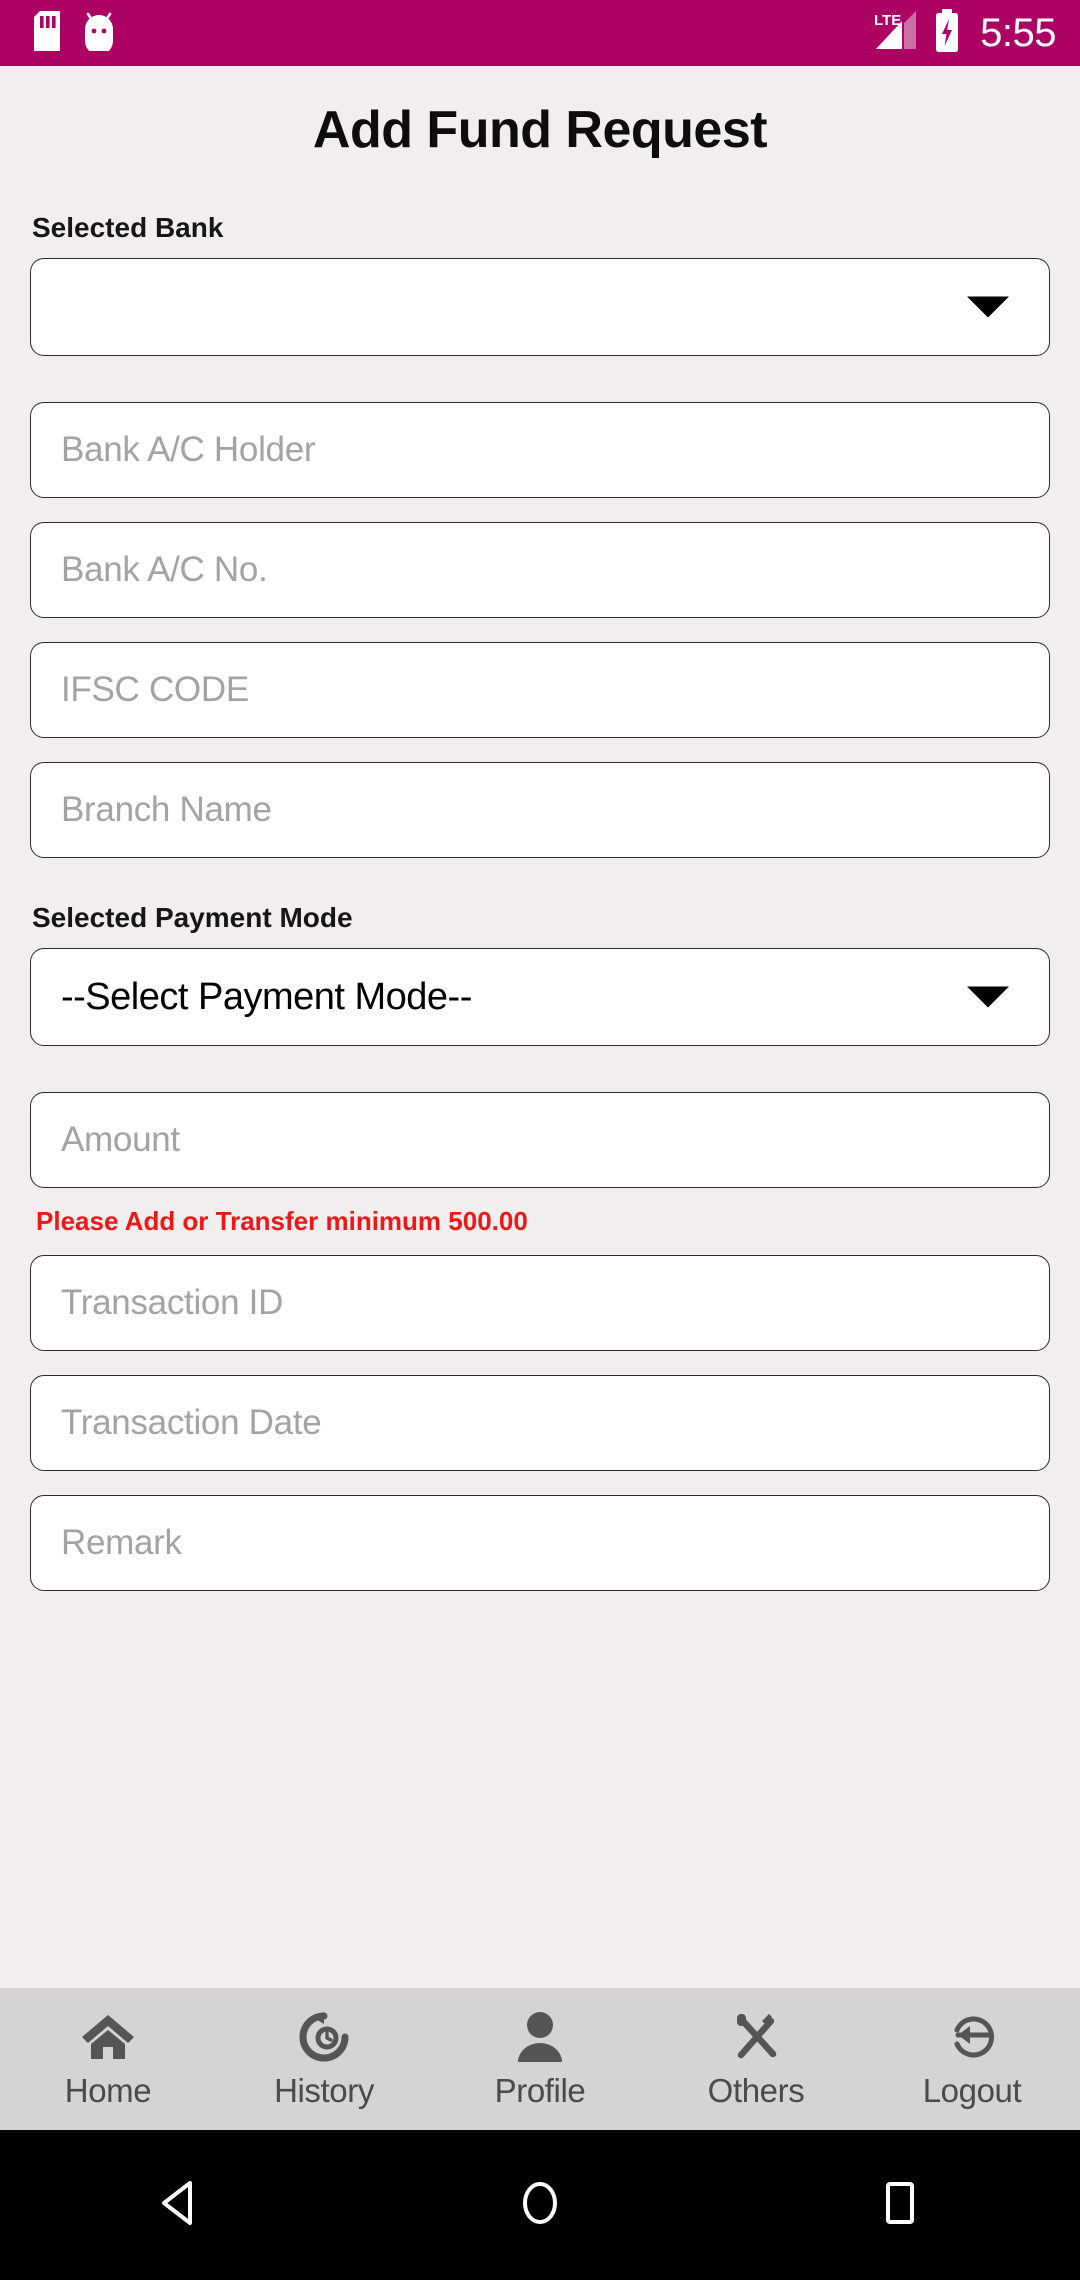 Image resolution: width=1080 pixels, height=2280 pixels. I want to click on branch-name-field: Branch Name, so click(540, 810).